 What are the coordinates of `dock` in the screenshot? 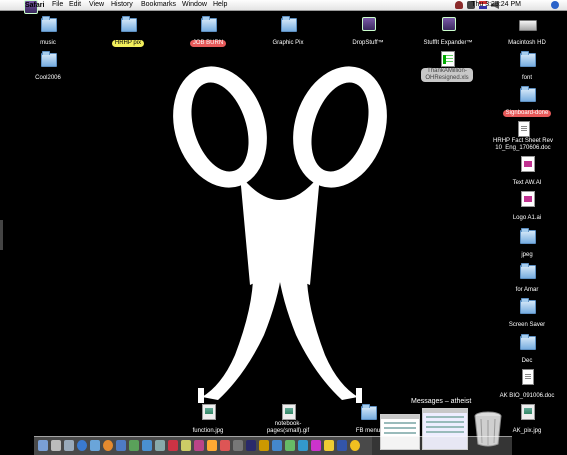 It's located at (203, 445).